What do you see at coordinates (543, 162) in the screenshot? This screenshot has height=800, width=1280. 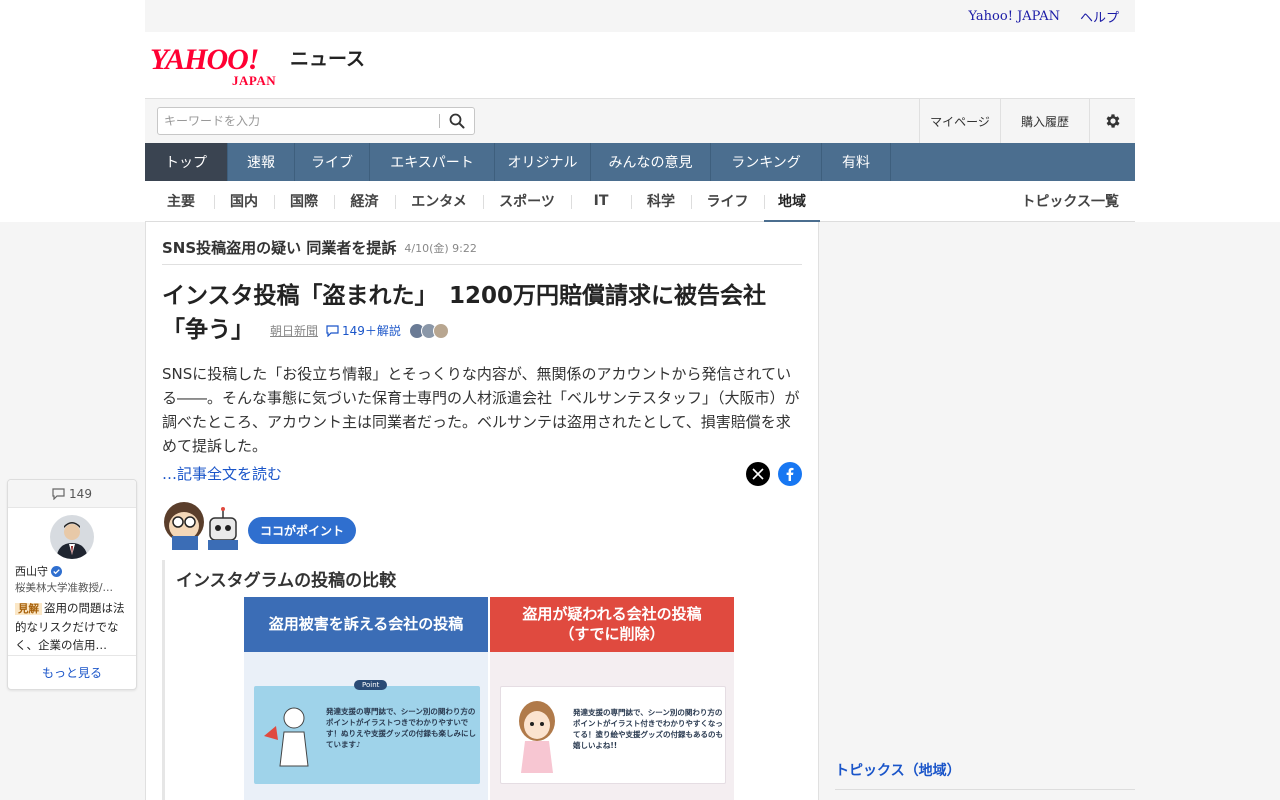 I see `main-nav-item: オリジナル` at bounding box center [543, 162].